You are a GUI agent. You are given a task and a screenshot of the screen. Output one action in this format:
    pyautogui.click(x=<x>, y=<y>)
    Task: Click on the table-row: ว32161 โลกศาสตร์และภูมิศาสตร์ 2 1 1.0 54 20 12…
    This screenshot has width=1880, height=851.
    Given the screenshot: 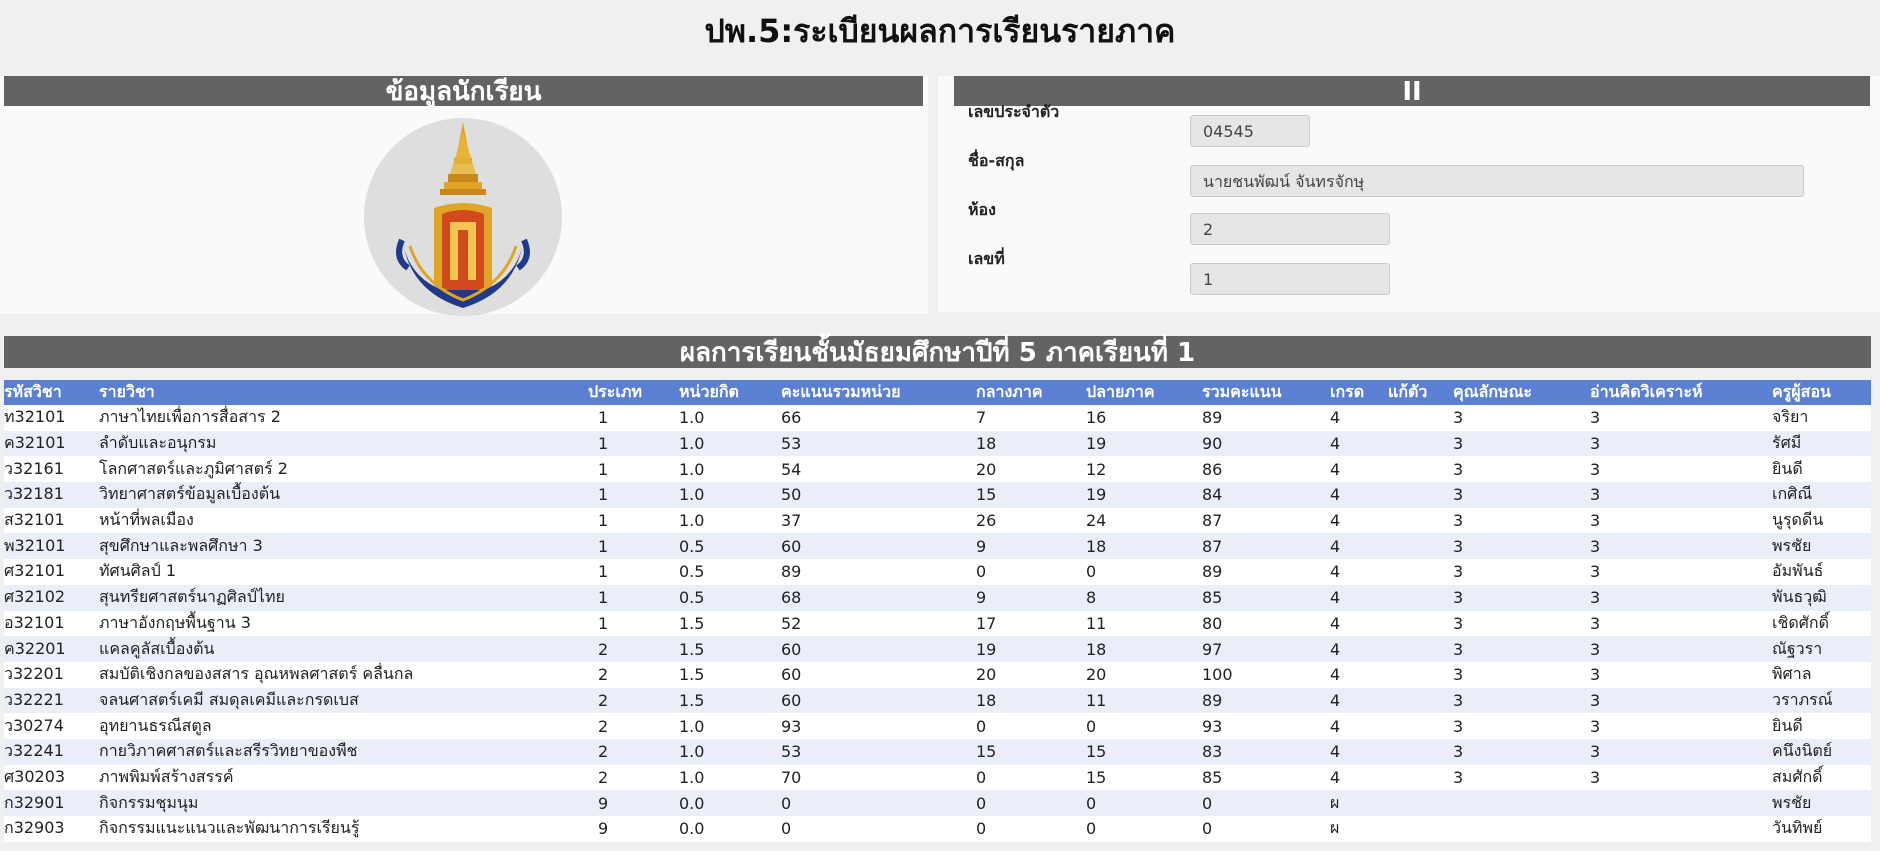 What is the action you would take?
    pyautogui.click(x=937, y=469)
    